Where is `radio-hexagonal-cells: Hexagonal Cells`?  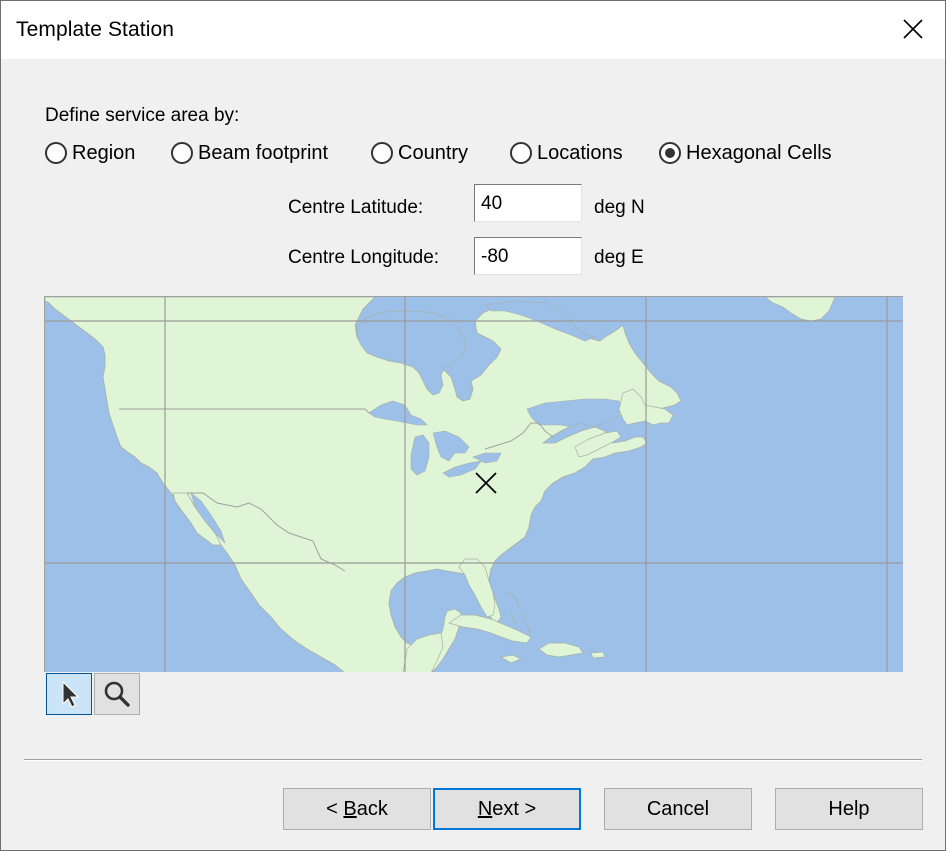
radio-hexagonal-cells: Hexagonal Cells is located at coordinates (745, 153).